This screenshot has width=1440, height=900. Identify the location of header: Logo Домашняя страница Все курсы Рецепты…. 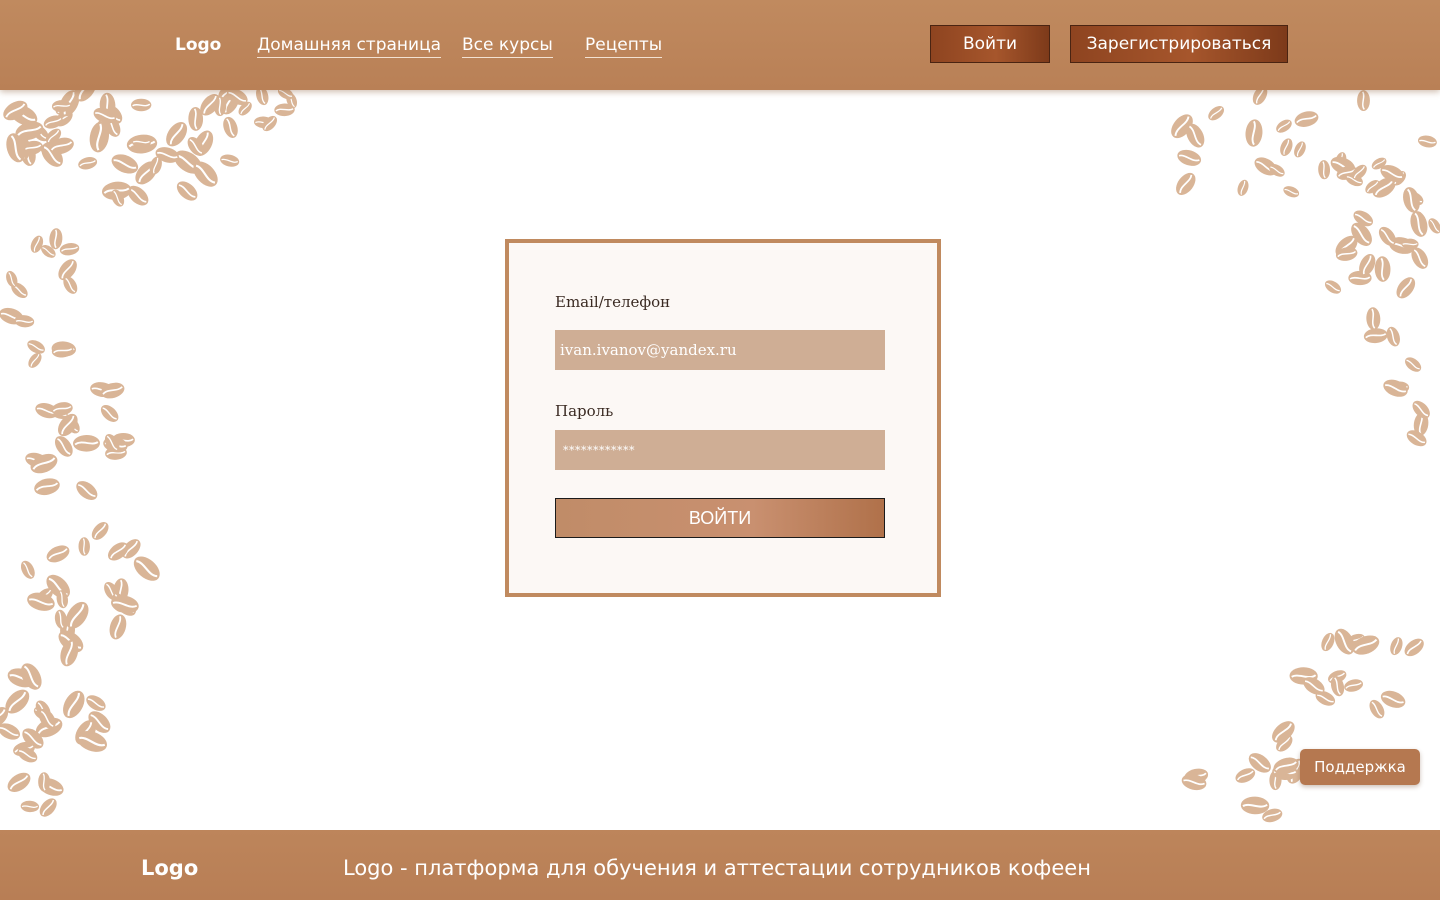
(720, 45).